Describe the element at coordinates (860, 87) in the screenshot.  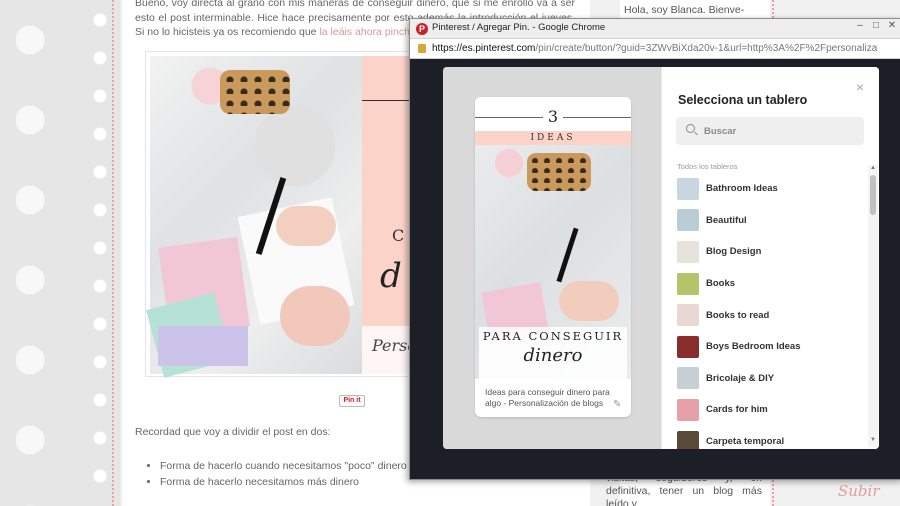
I see `close-icon: ×` at that location.